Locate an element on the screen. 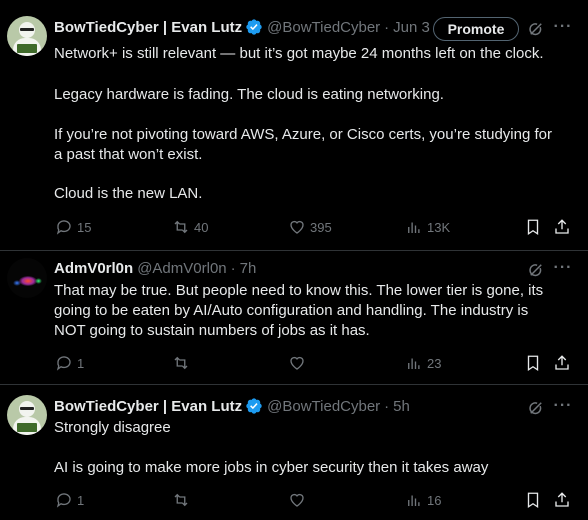  like-button: 395 is located at coordinates (310, 227).